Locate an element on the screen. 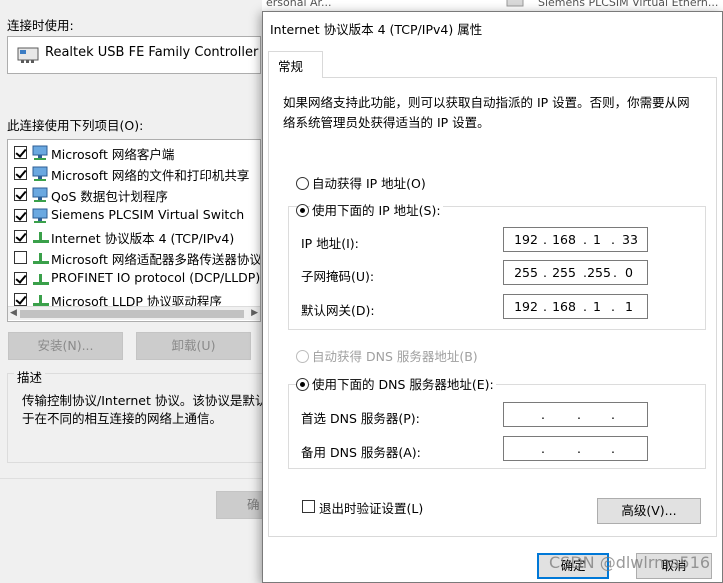  dns-manual-radio is located at coordinates (302, 384).